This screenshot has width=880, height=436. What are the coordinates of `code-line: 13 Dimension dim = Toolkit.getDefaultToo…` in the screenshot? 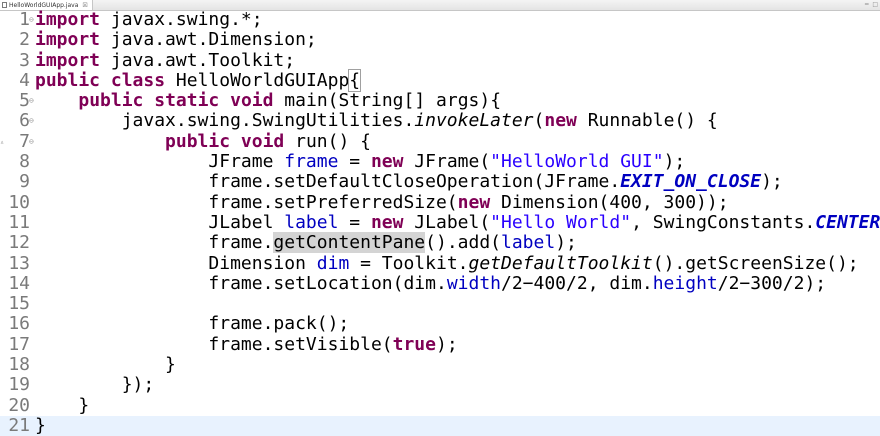 It's located at (440, 263).